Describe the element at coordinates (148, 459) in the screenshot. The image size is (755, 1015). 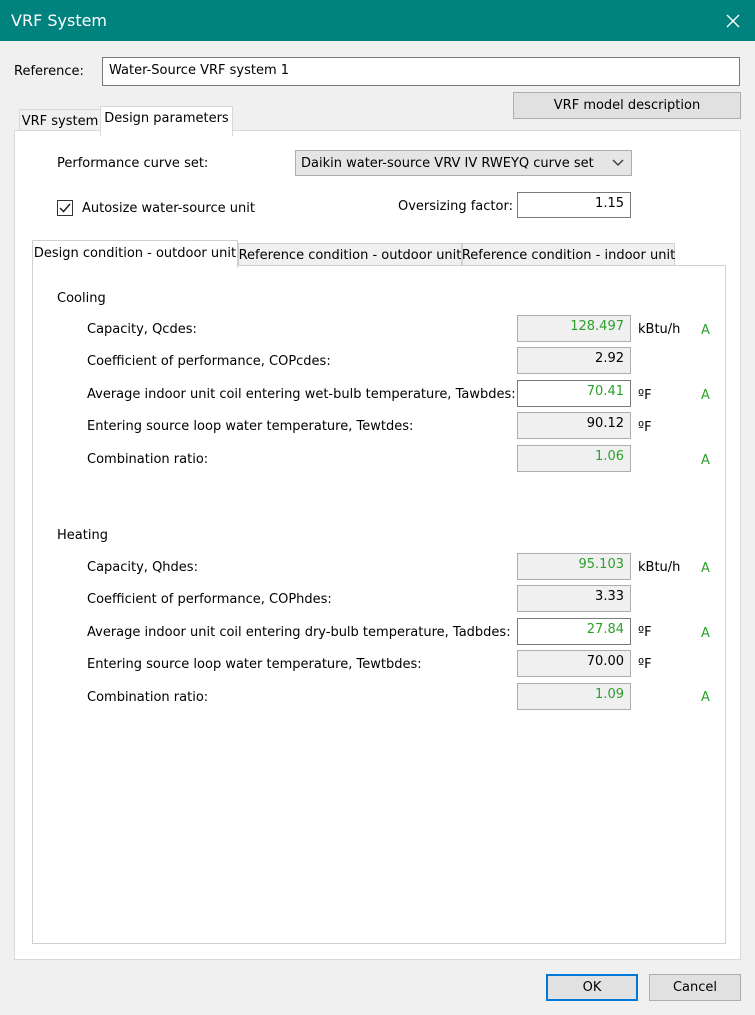
I see `cooling-combination-label: Combination ratio:` at that location.